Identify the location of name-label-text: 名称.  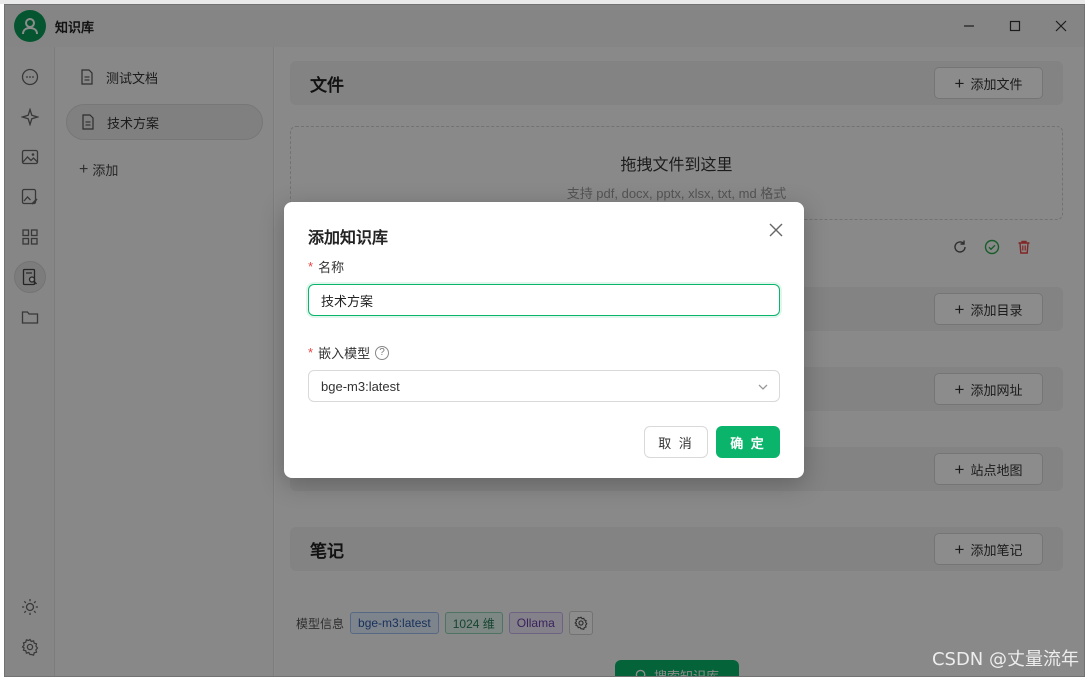
(331, 267).